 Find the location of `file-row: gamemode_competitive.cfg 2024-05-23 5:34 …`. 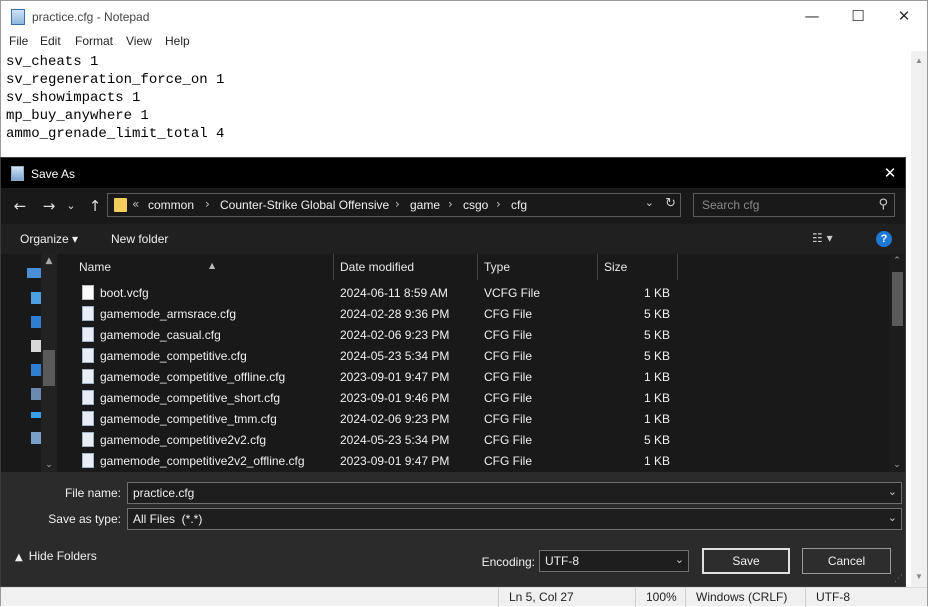

file-row: gamemode_competitive.cfg 2024-05-23 5:34 … is located at coordinates (476, 355).